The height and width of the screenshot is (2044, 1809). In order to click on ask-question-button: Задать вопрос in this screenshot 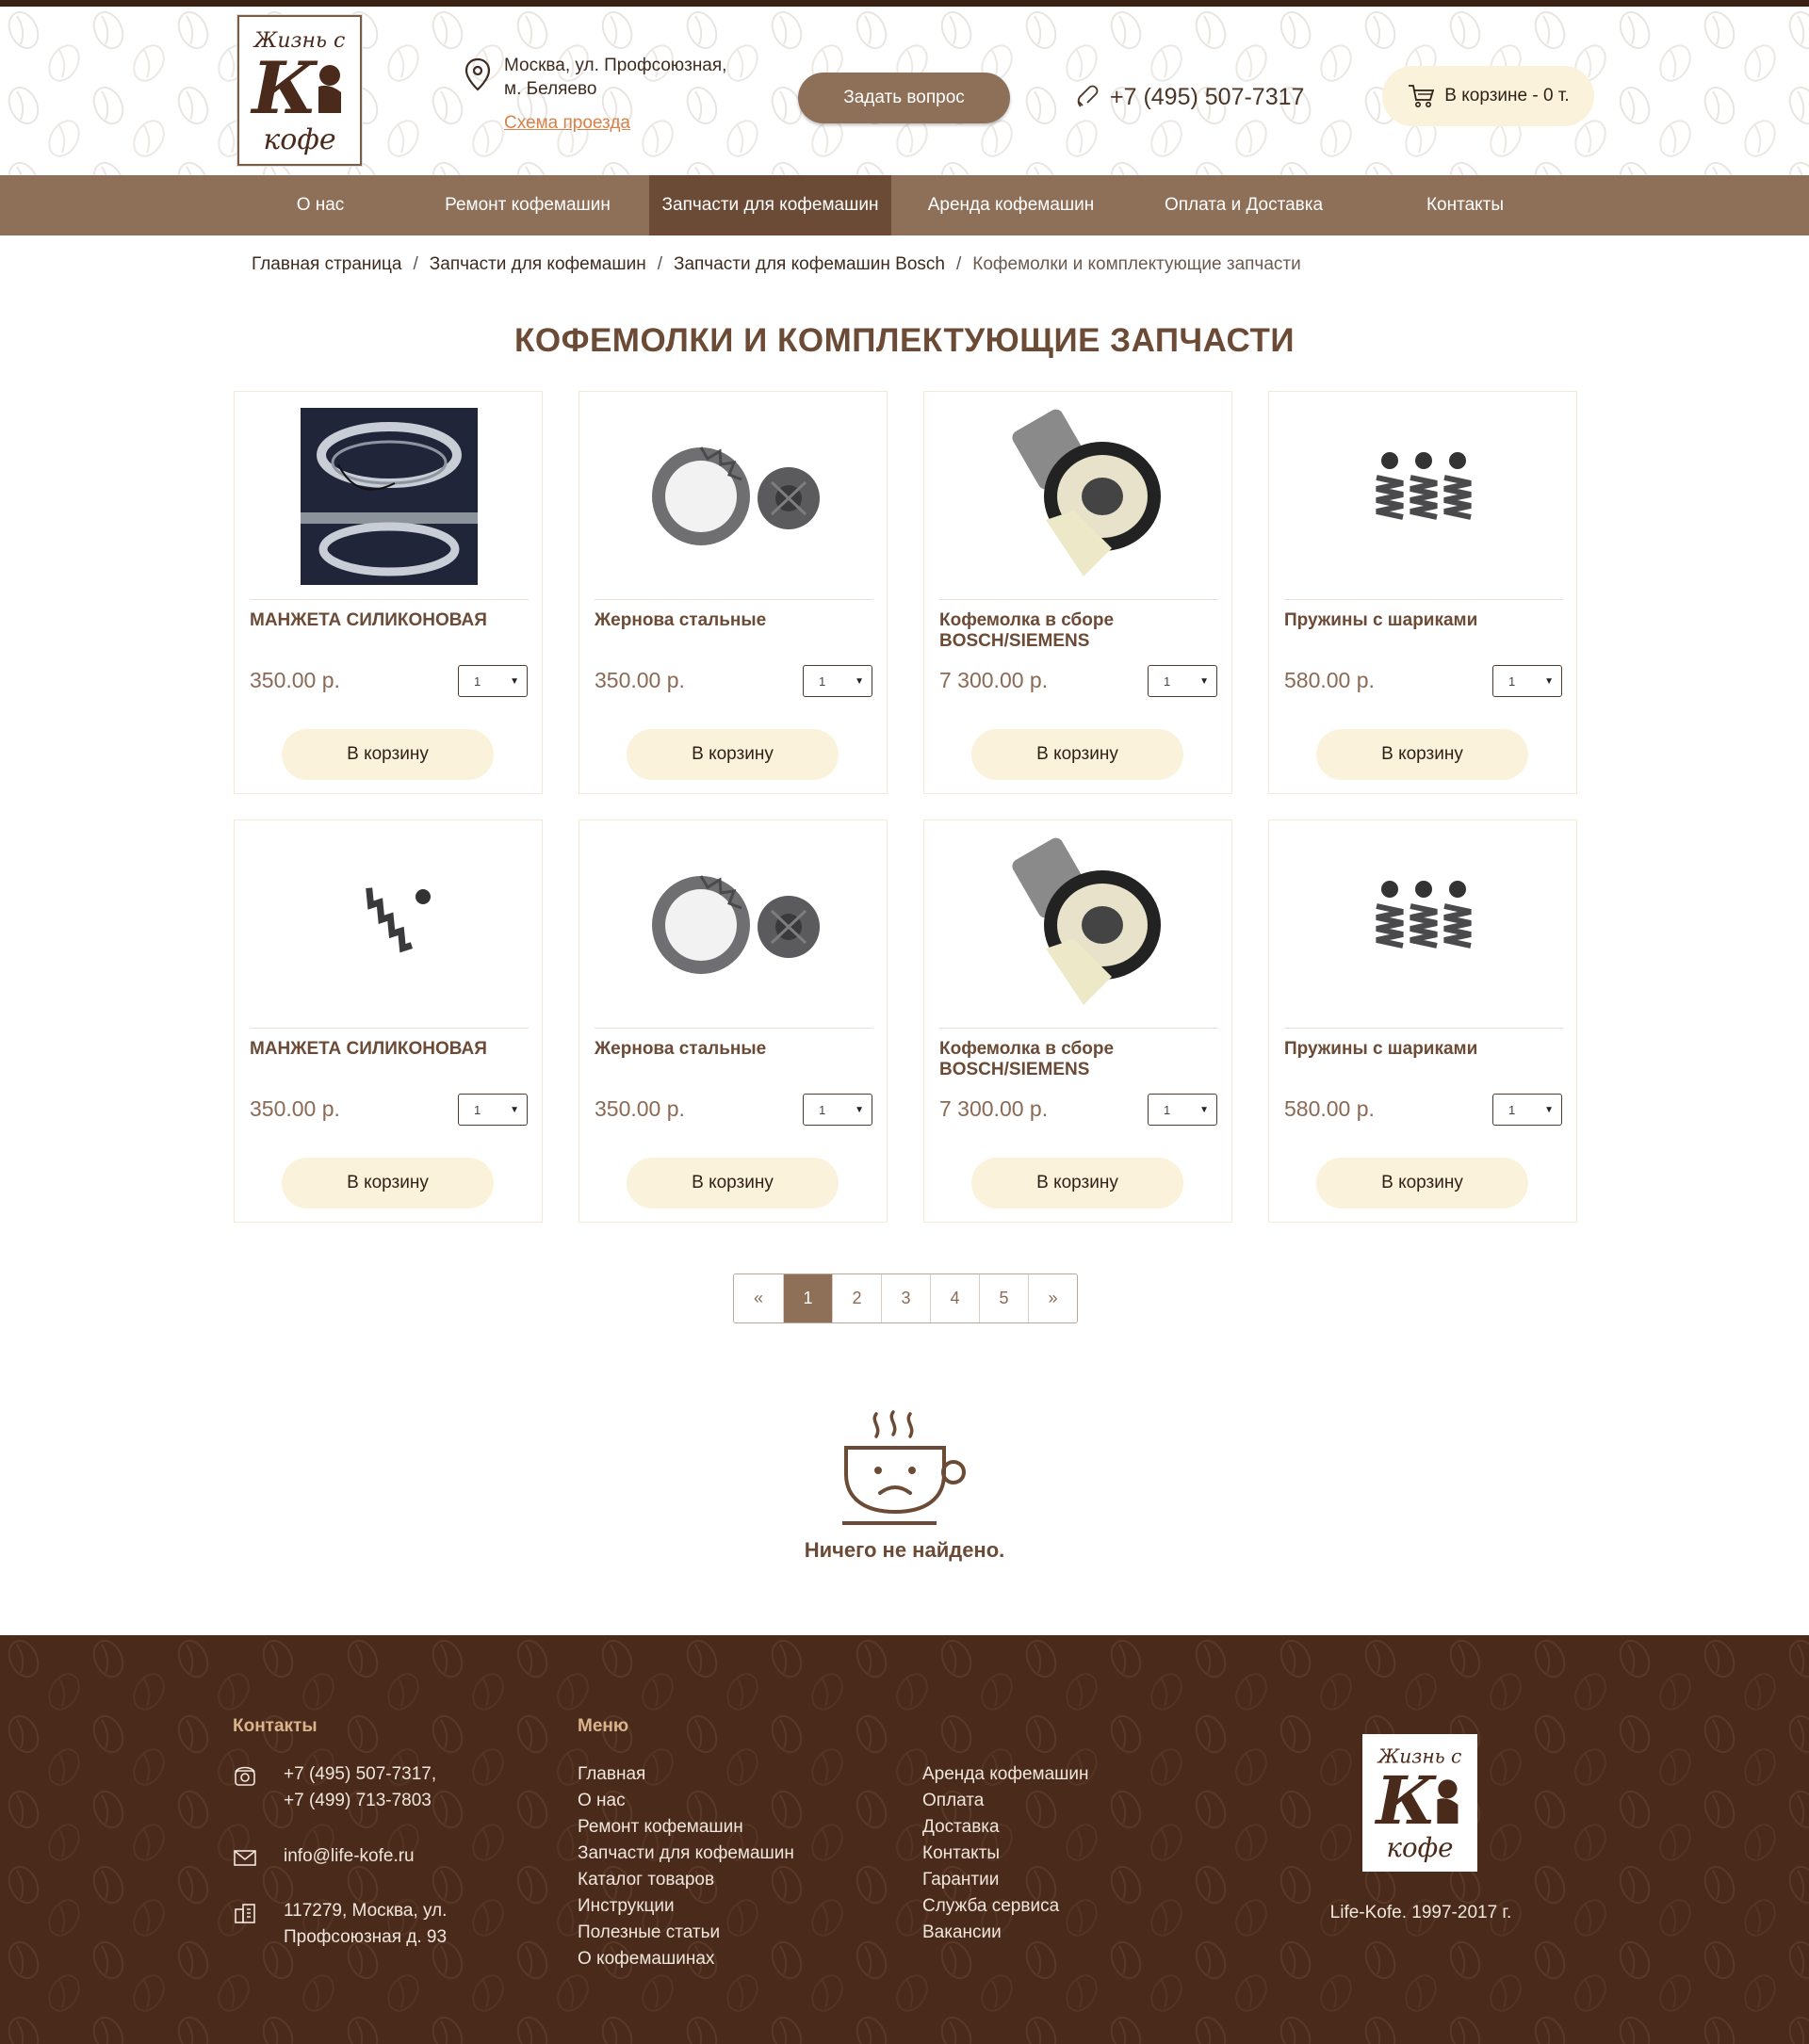, I will do `click(904, 98)`.